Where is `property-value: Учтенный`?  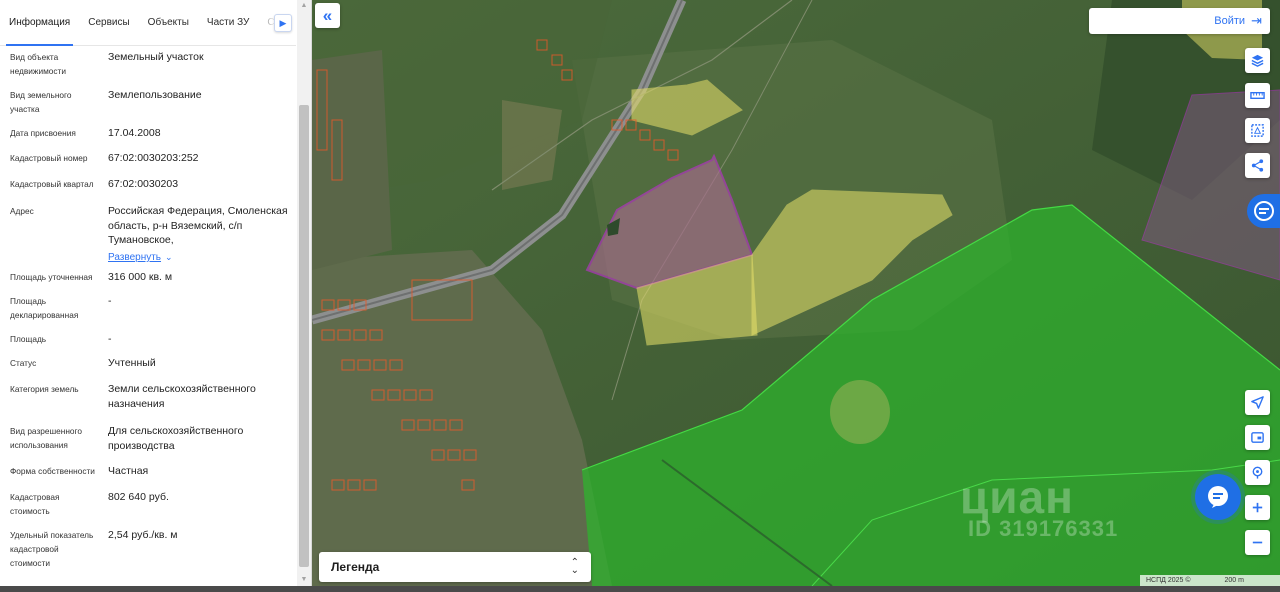
property-value: Учтенный is located at coordinates (132, 363).